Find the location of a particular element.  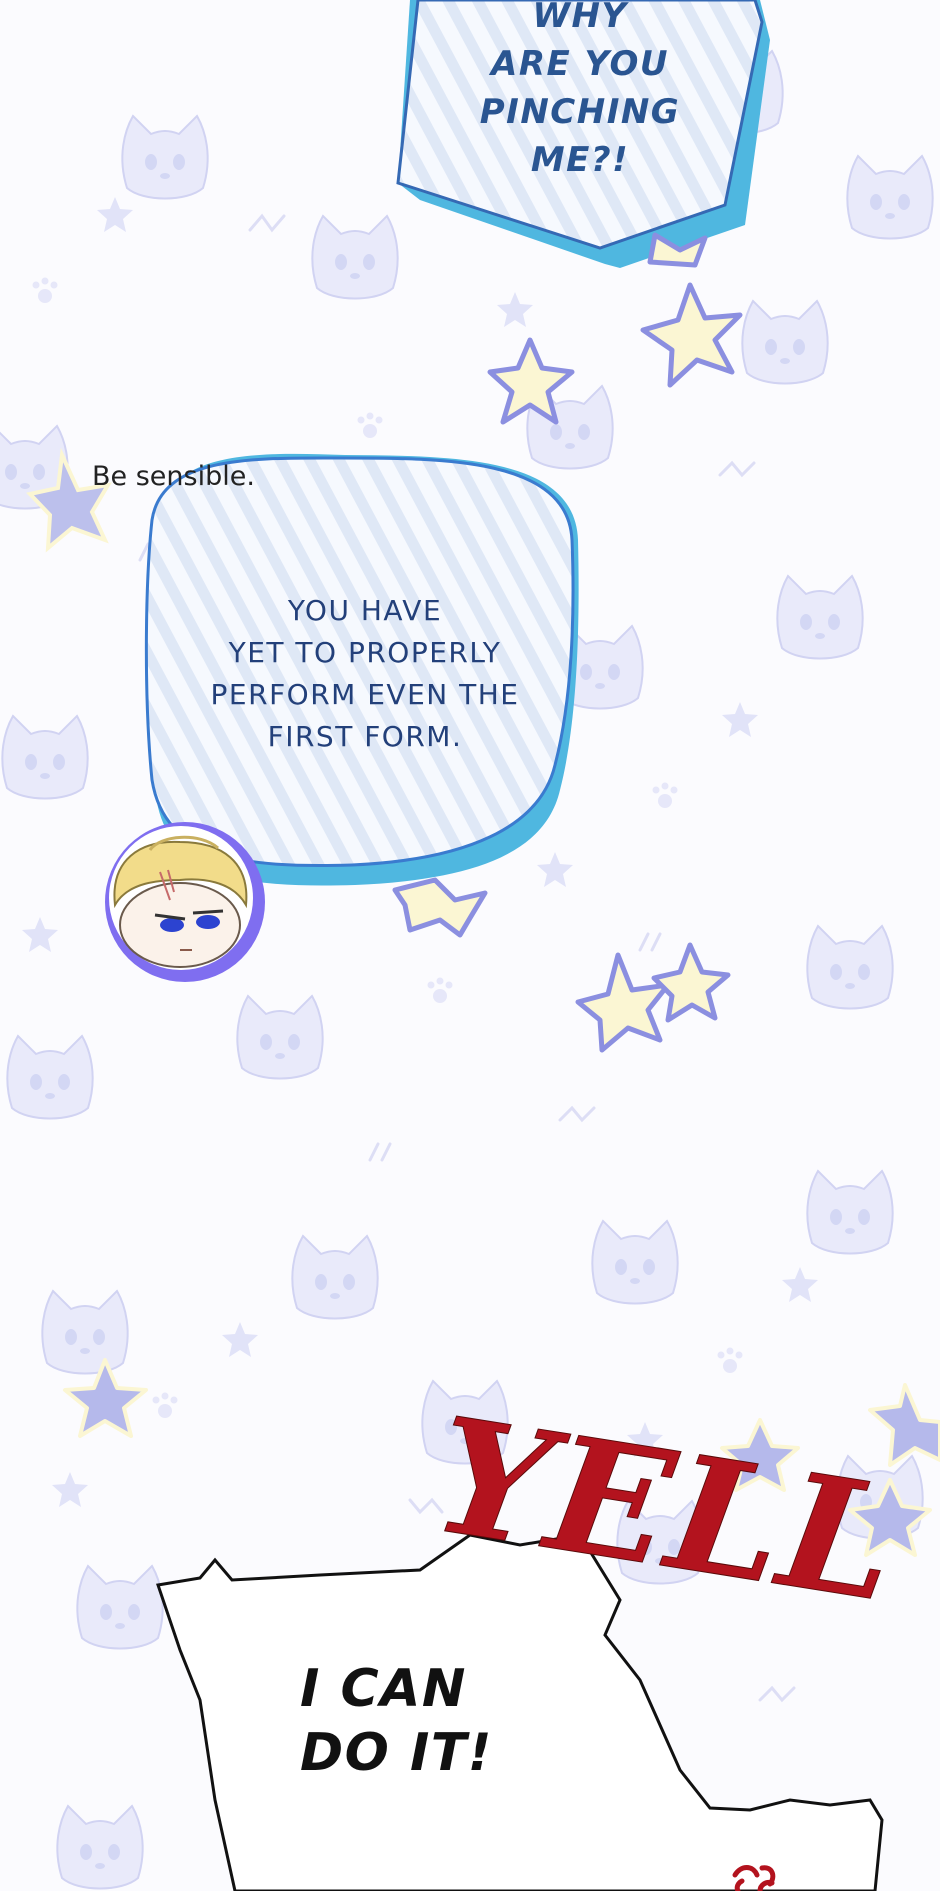

speech-bottom-text: I CAN DO IT! is located at coordinates (425, 1721).